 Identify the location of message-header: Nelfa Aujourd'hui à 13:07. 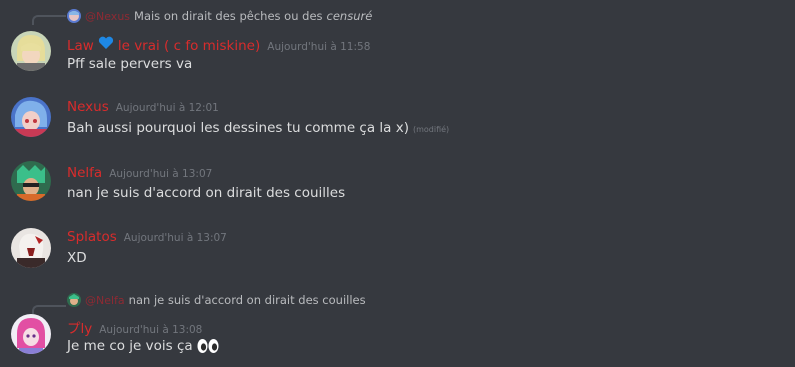
(139, 173).